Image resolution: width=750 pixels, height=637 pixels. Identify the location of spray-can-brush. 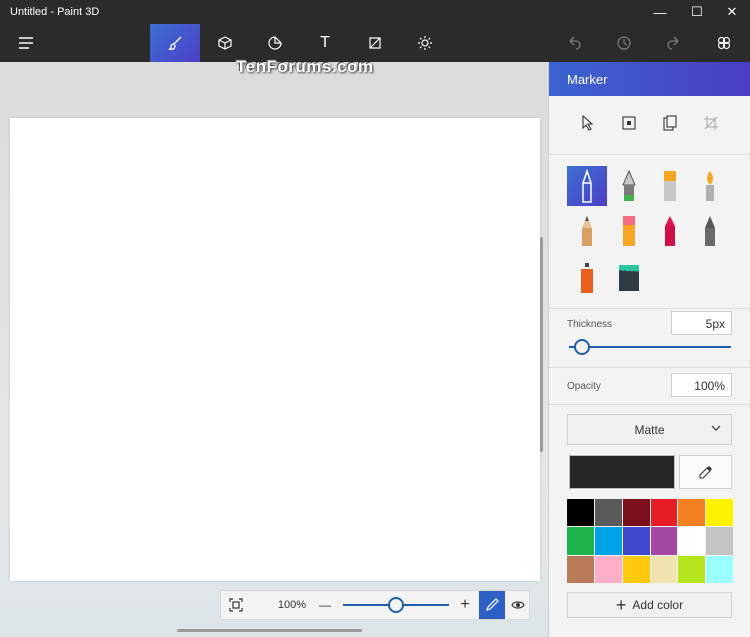
(587, 278).